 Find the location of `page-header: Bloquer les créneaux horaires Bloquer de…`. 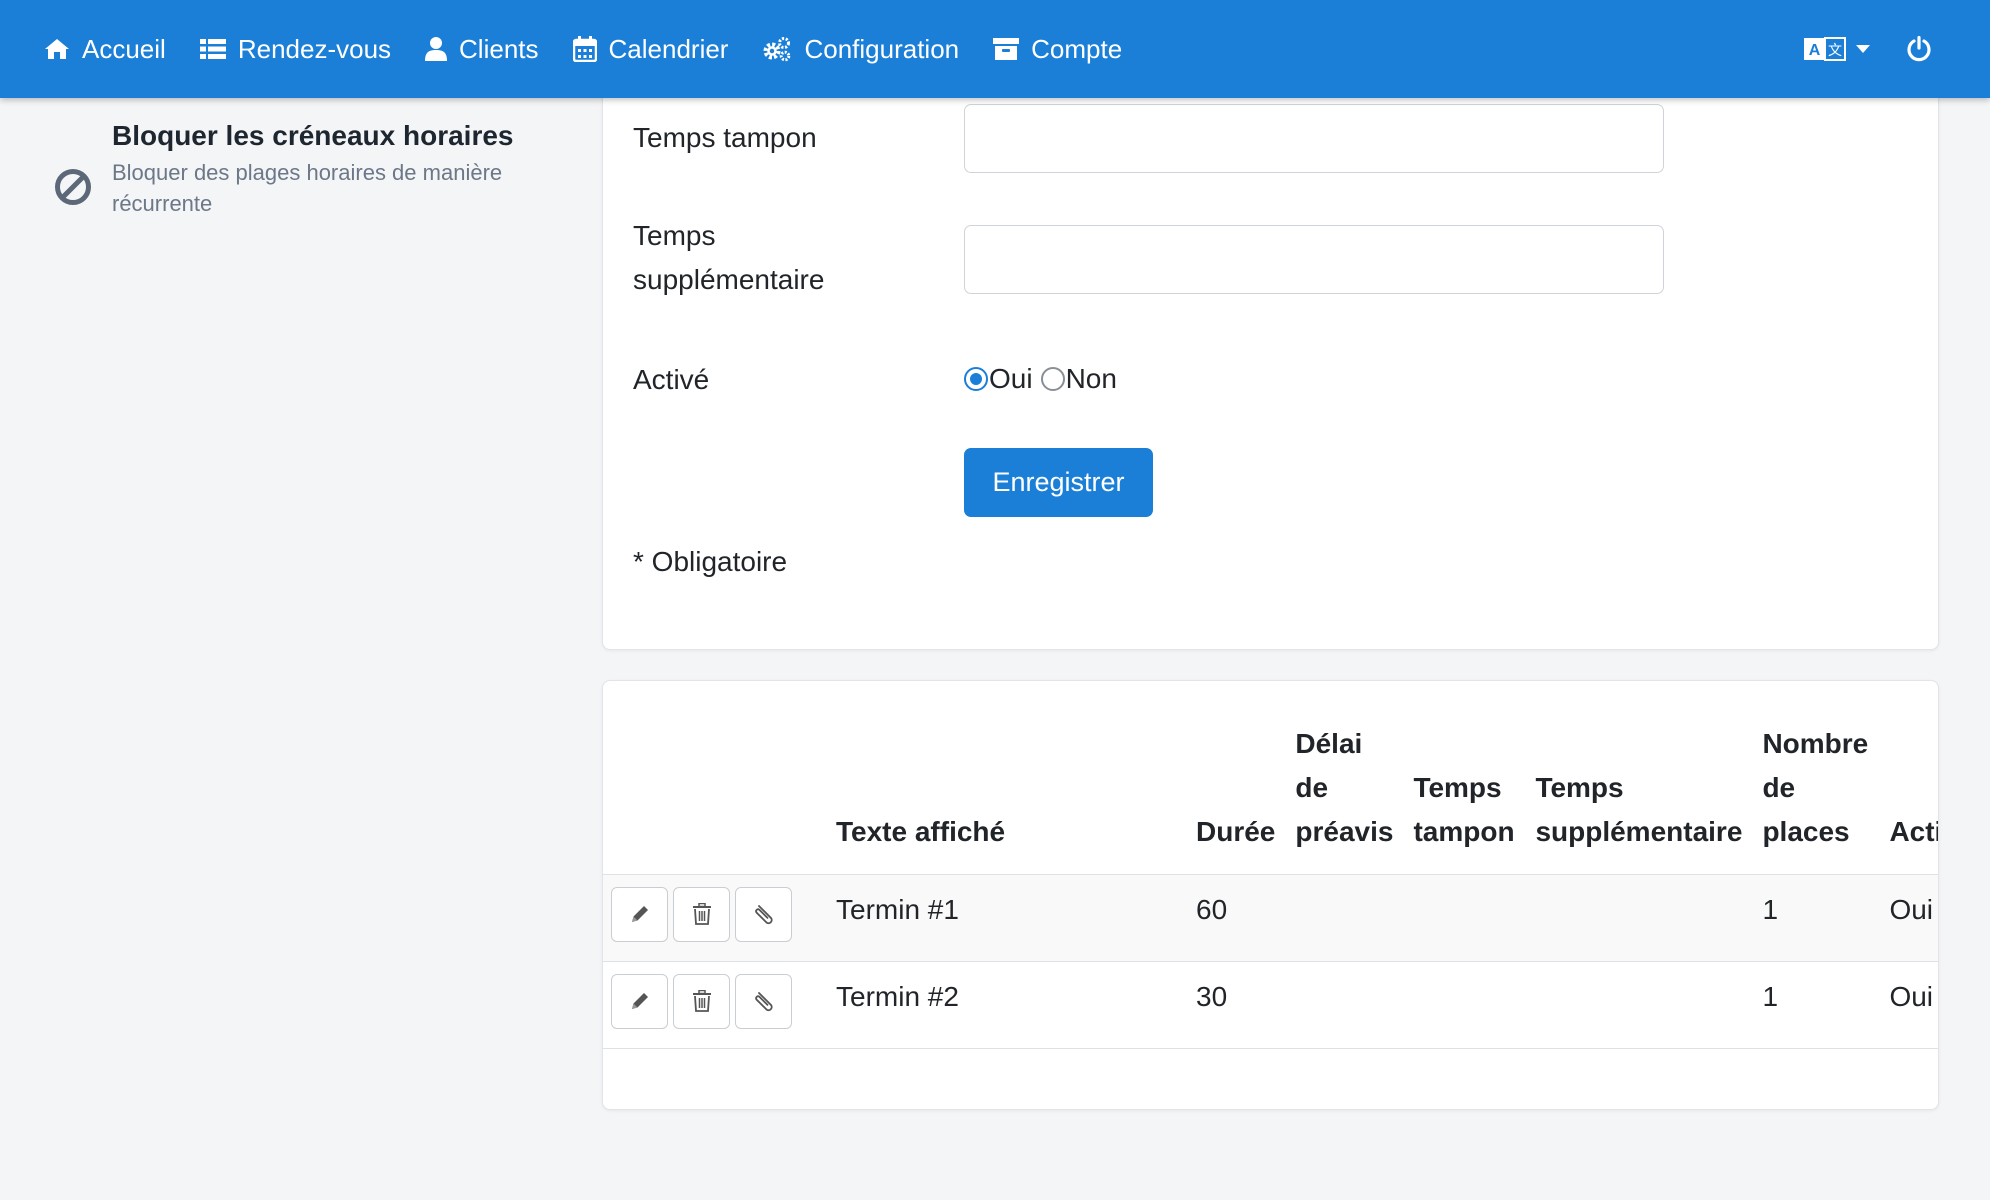

page-header: Bloquer les créneaux horaires Bloquer de… is located at coordinates (284, 167).